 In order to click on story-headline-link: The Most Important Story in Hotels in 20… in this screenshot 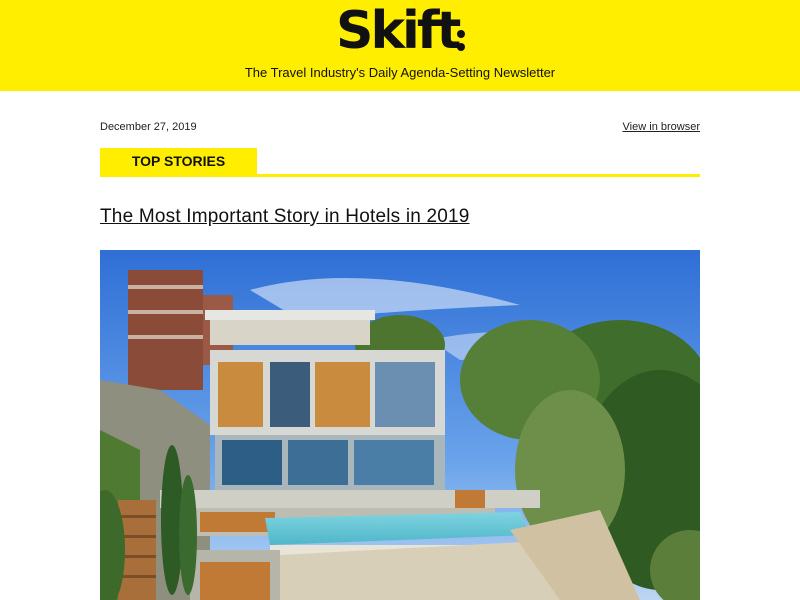, I will do `click(285, 217)`.